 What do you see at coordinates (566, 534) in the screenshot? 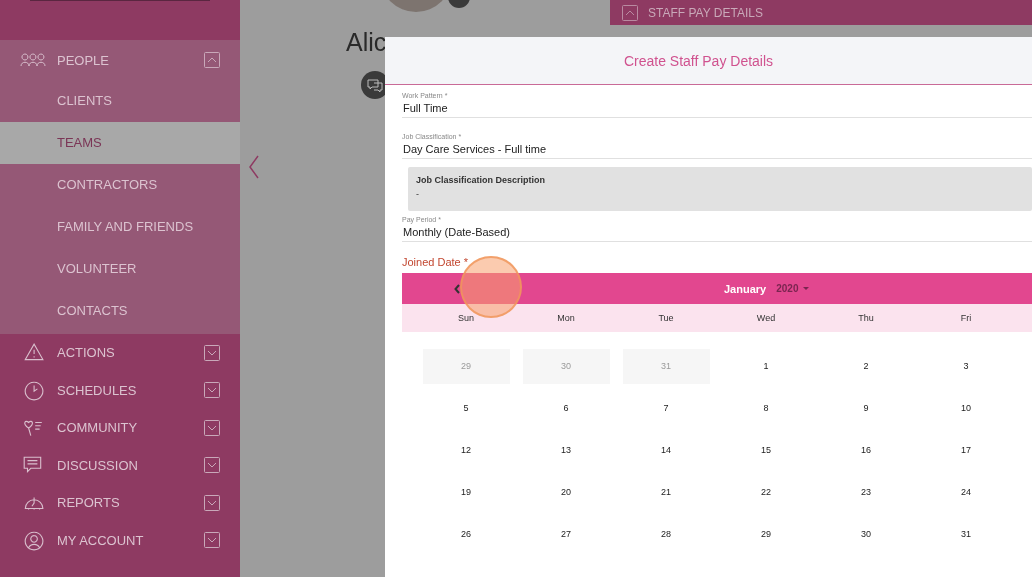
I see `calendar-day: 27` at bounding box center [566, 534].